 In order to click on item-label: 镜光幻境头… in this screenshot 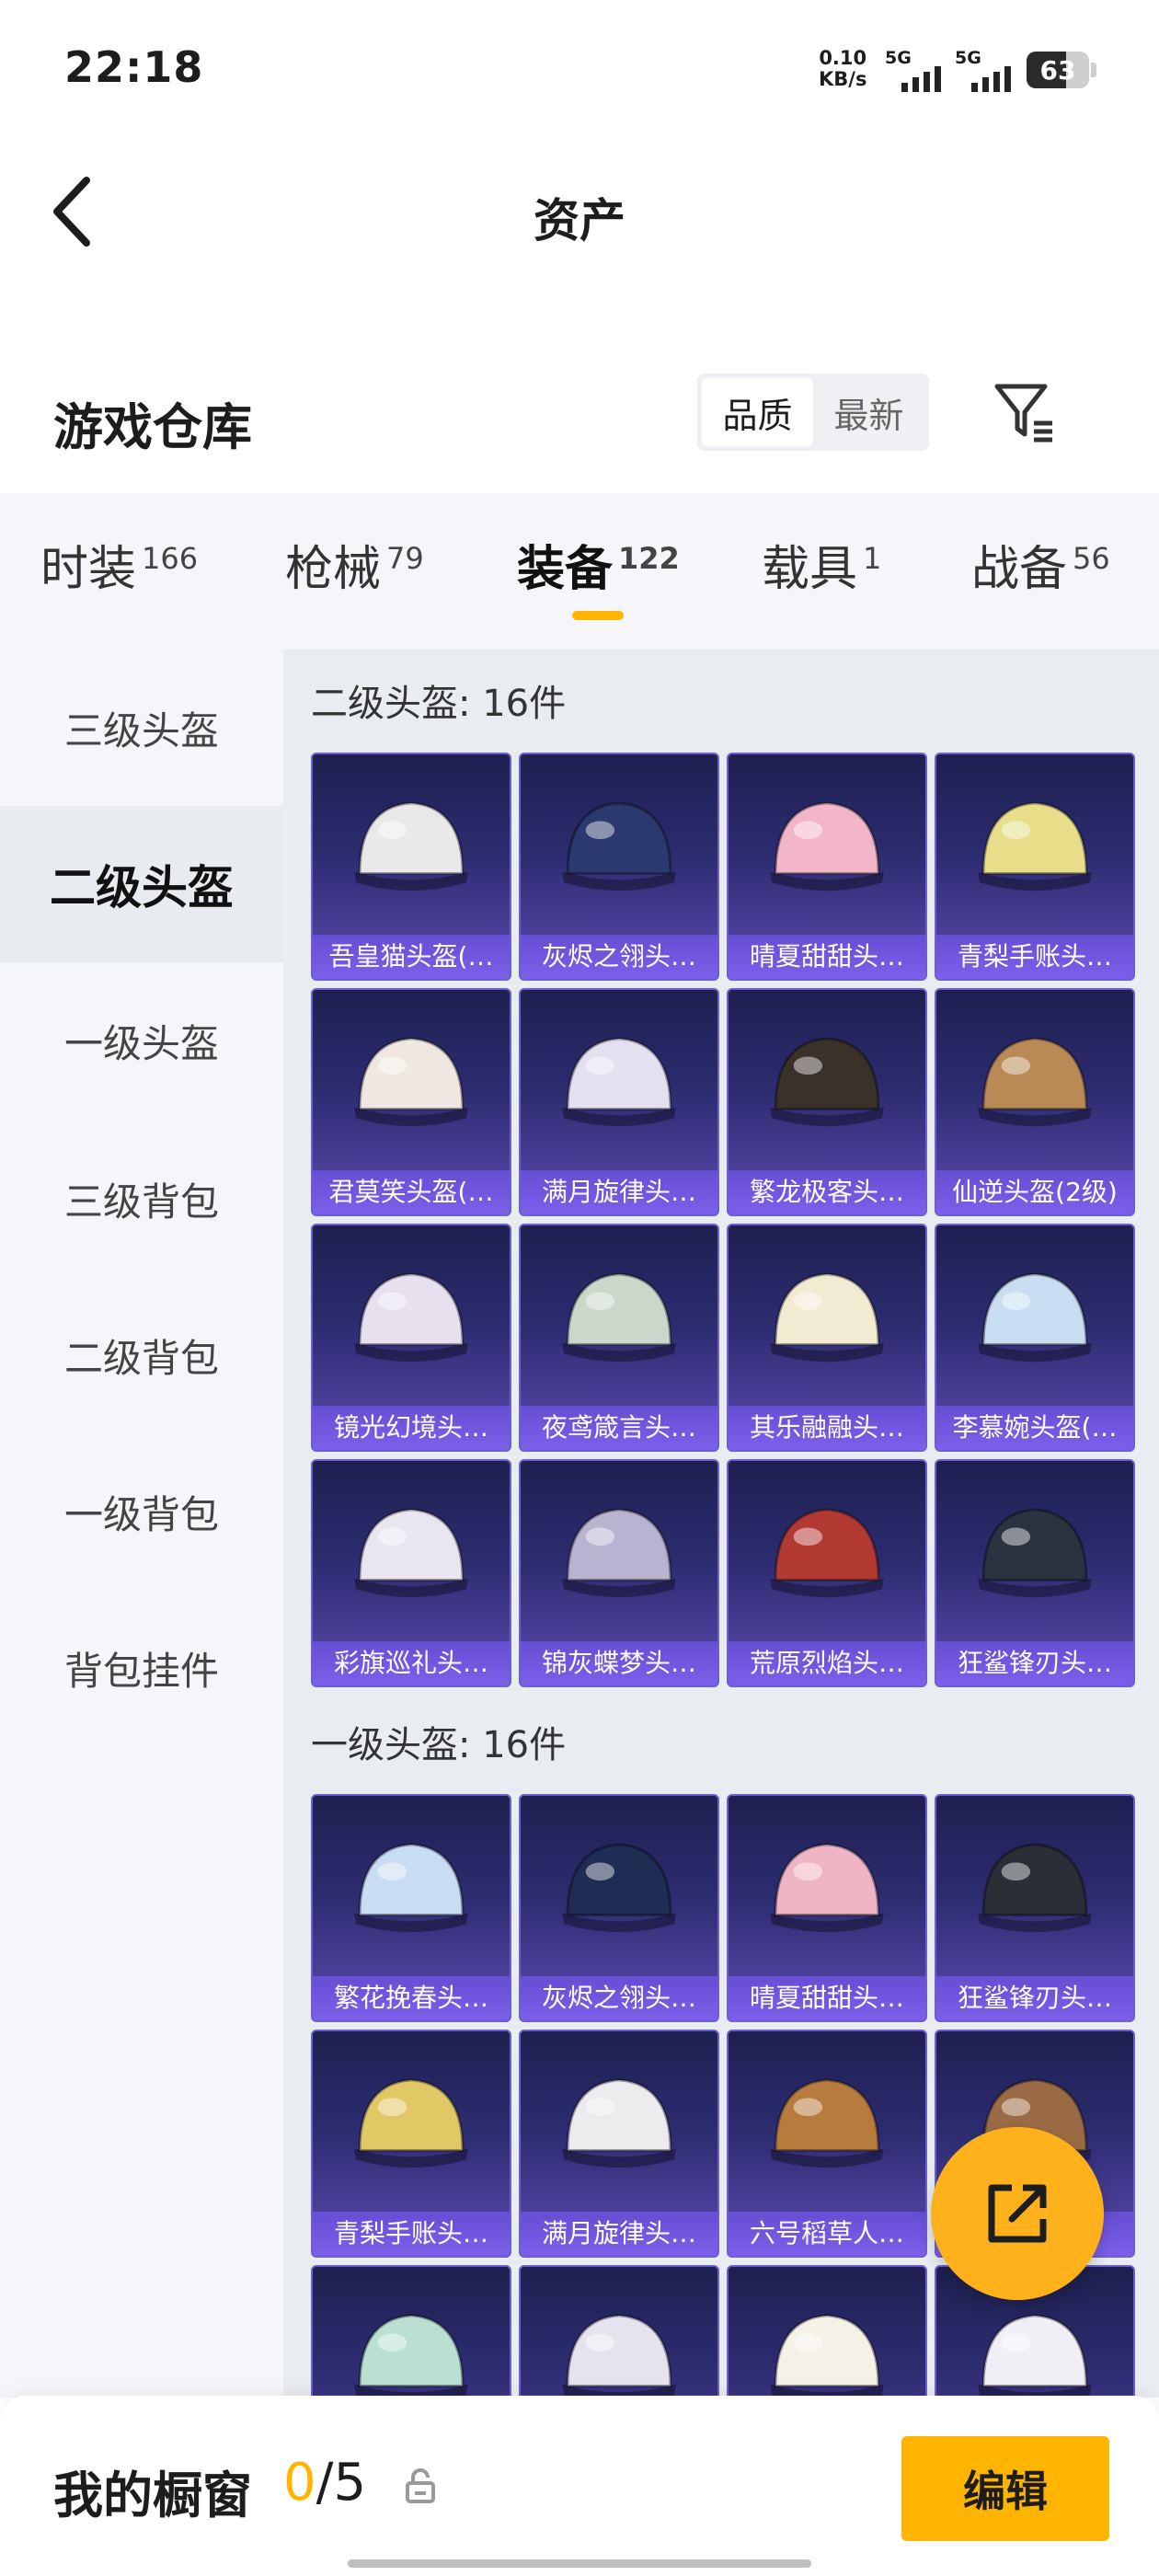, I will do `click(411, 1428)`.